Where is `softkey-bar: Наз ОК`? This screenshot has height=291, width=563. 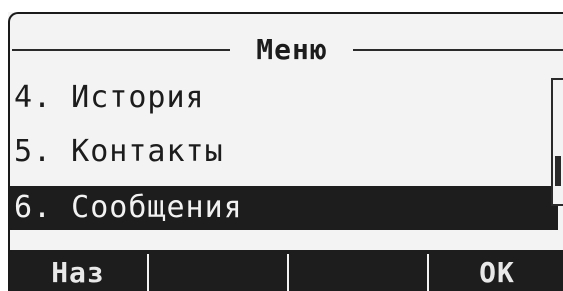
softkey-bar: Наз ОК is located at coordinates (286, 270).